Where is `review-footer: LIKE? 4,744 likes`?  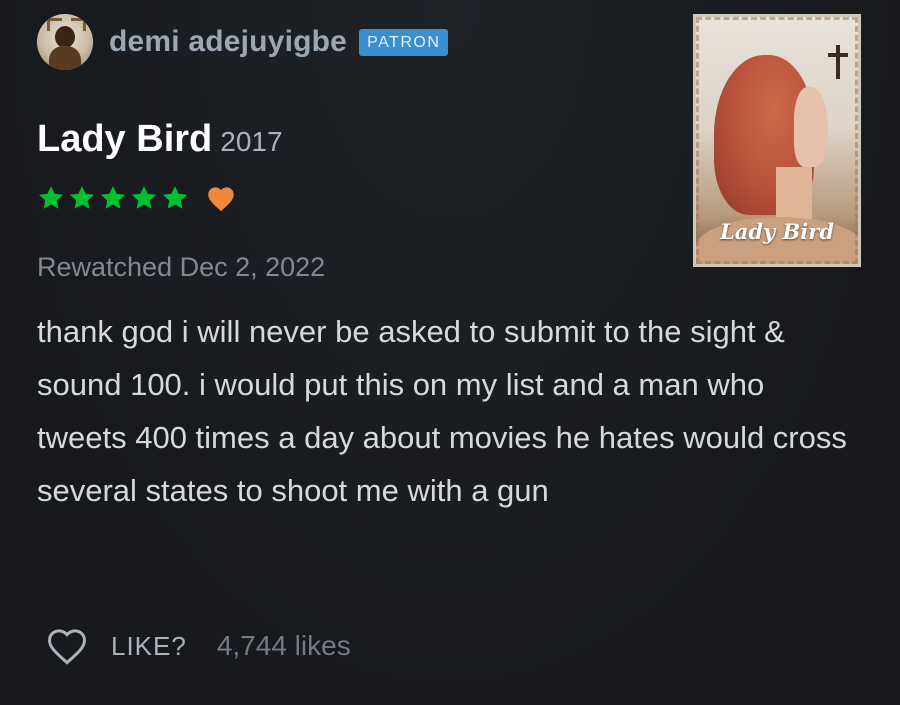 review-footer: LIKE? 4,744 likes is located at coordinates (198, 646).